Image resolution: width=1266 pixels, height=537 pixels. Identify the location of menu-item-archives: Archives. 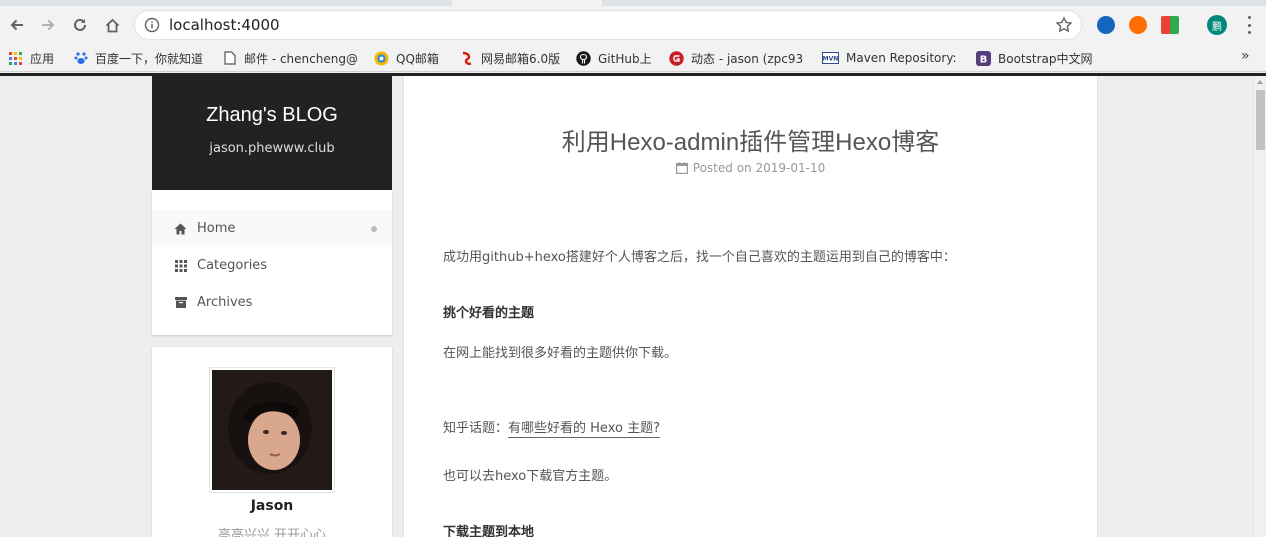
(272, 302).